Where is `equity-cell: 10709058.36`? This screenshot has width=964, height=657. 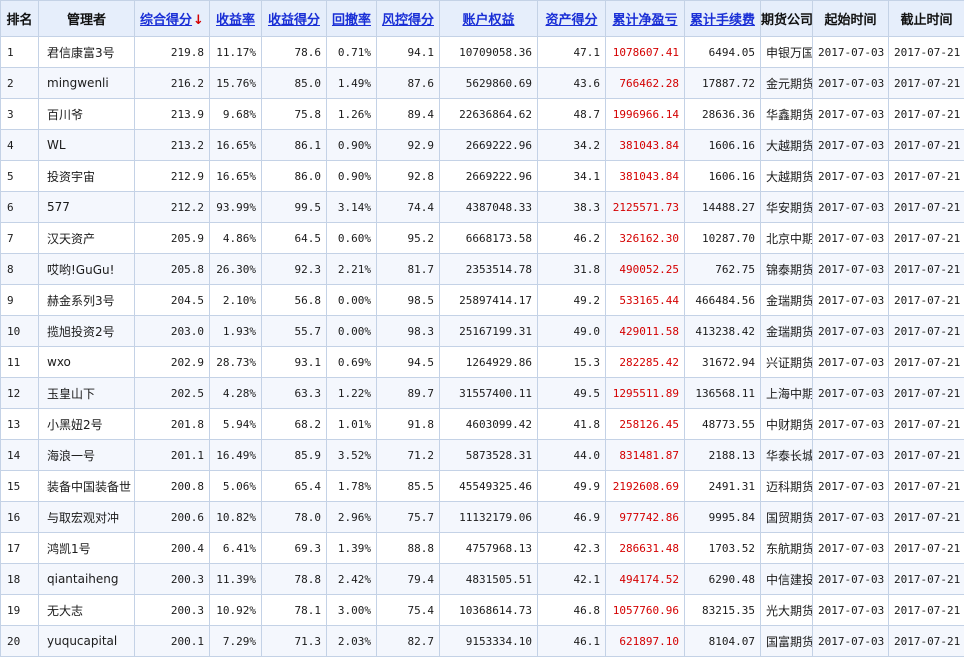 equity-cell: 10709058.36 is located at coordinates (489, 52).